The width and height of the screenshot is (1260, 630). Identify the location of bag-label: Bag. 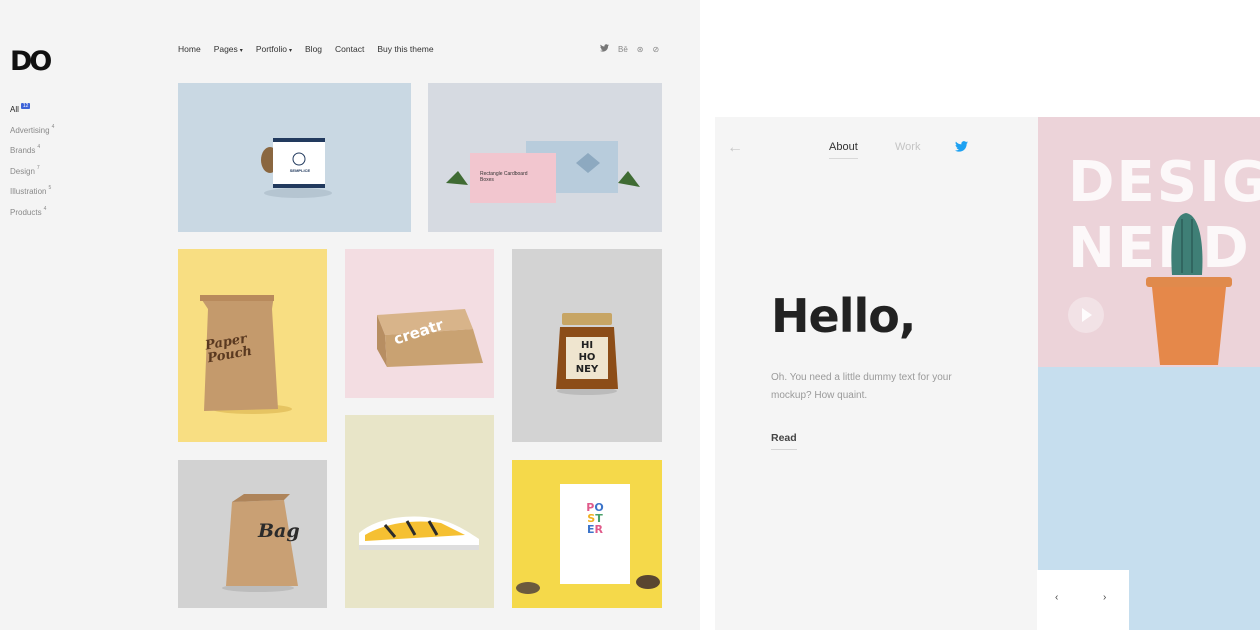
(279, 531).